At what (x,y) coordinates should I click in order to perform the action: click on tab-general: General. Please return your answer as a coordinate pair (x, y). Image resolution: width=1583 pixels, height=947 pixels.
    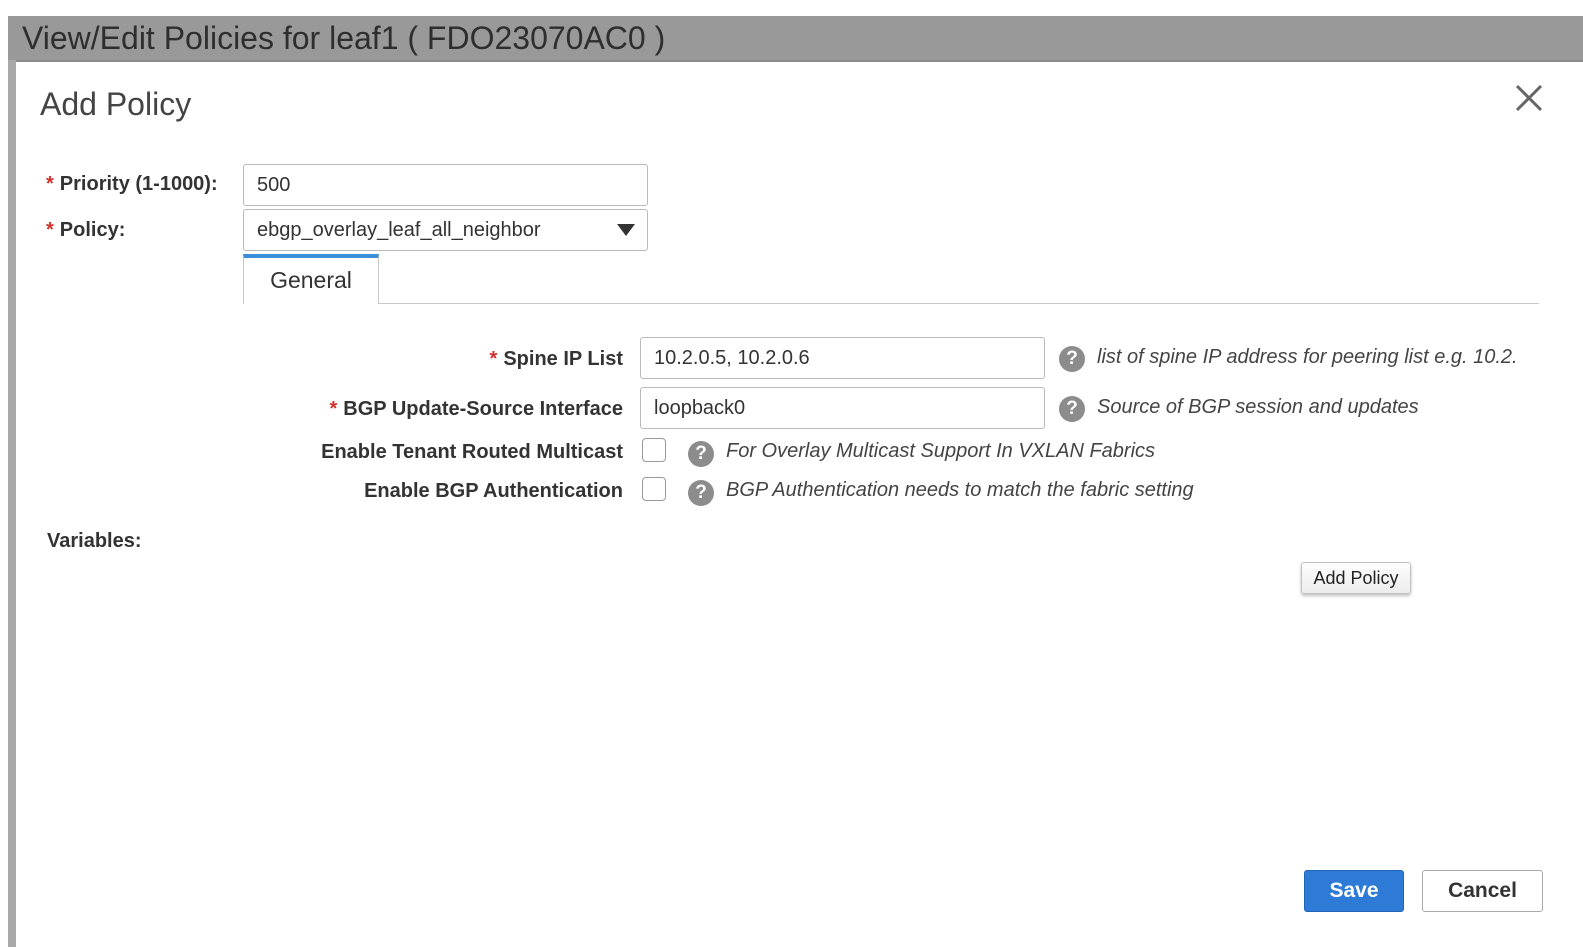
    Looking at the image, I should click on (311, 279).